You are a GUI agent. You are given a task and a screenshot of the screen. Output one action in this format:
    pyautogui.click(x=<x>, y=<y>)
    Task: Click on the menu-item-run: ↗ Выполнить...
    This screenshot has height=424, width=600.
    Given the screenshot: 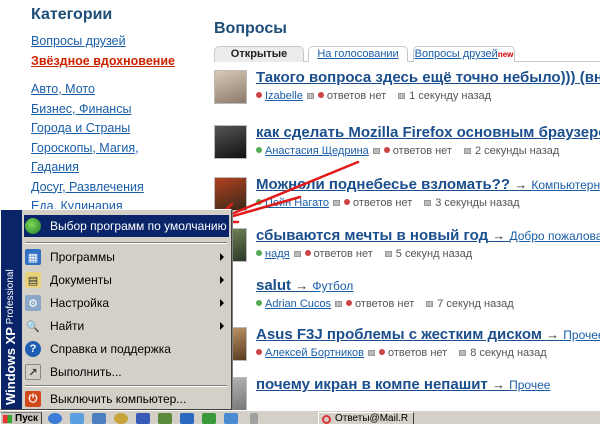 What is the action you would take?
    pyautogui.click(x=126, y=372)
    